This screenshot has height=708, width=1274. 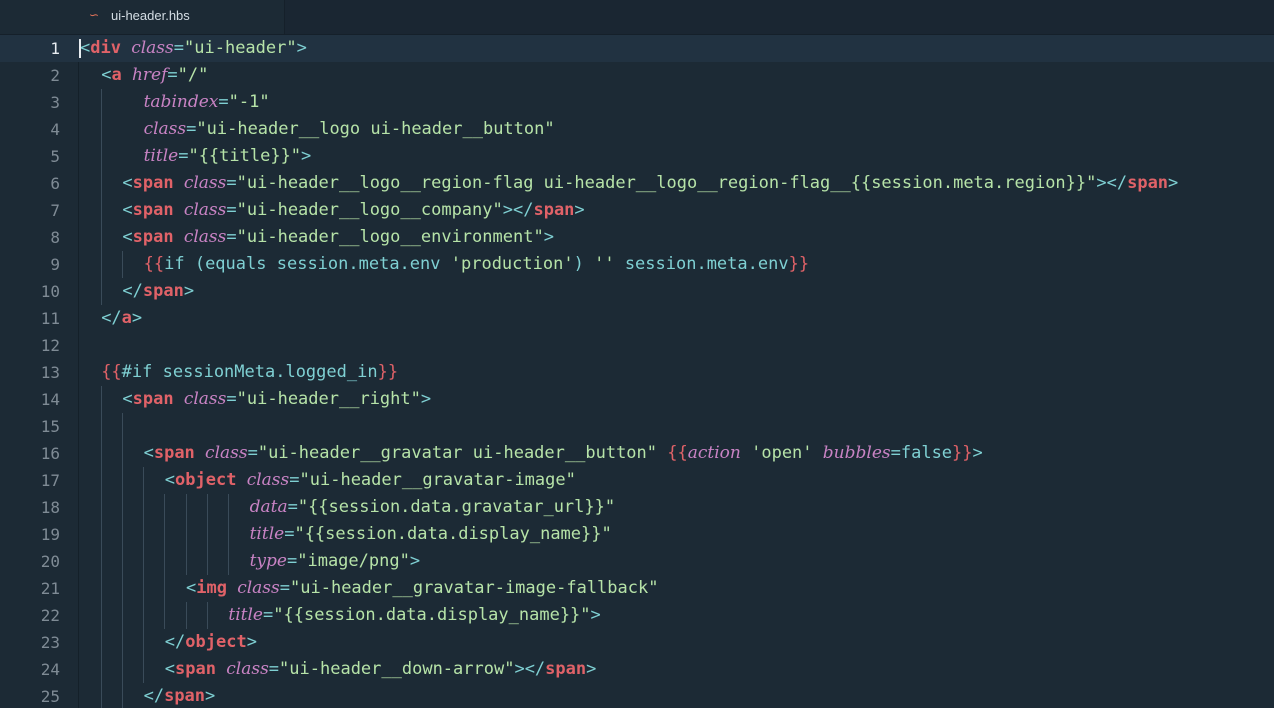 What do you see at coordinates (637, 75) in the screenshot?
I see `code-line: 2 <a href="/"` at bounding box center [637, 75].